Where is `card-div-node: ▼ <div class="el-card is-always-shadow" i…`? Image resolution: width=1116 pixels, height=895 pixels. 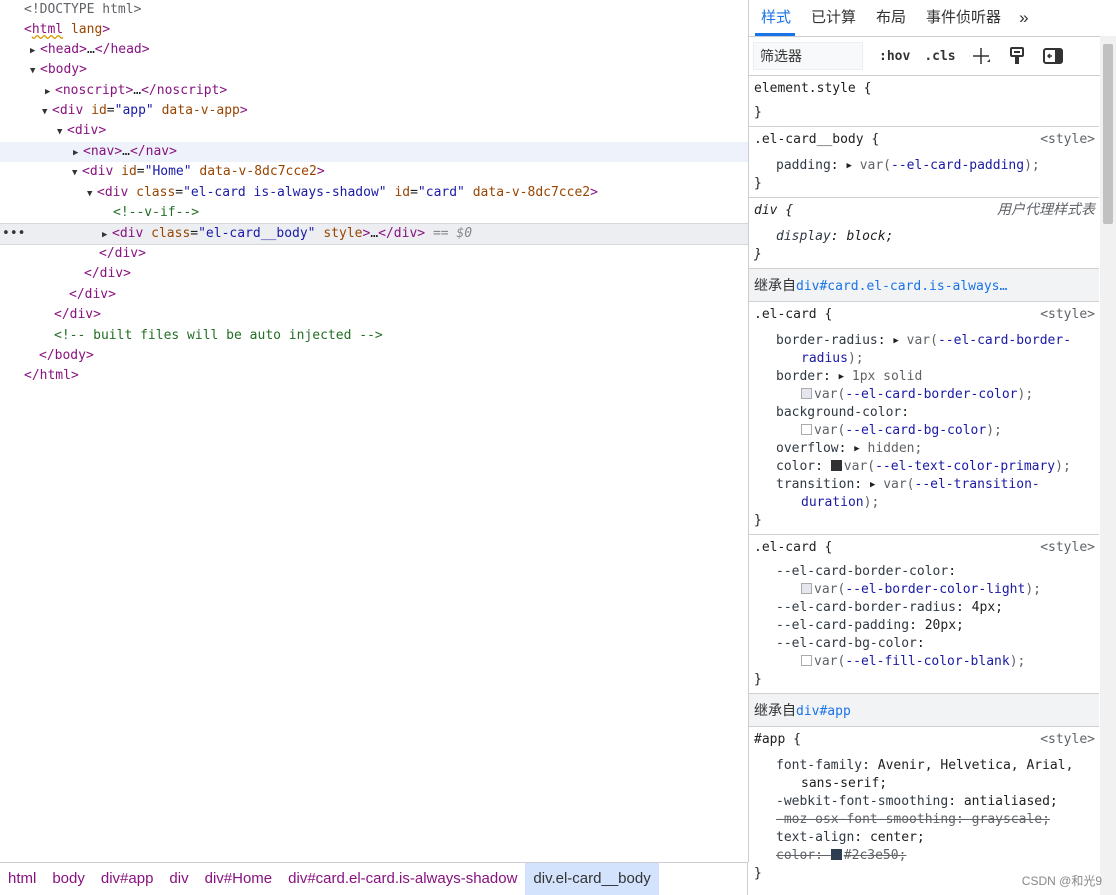
card-div-node: ▼ <div class="el-card is-always-shadow" i… is located at coordinates (374, 193).